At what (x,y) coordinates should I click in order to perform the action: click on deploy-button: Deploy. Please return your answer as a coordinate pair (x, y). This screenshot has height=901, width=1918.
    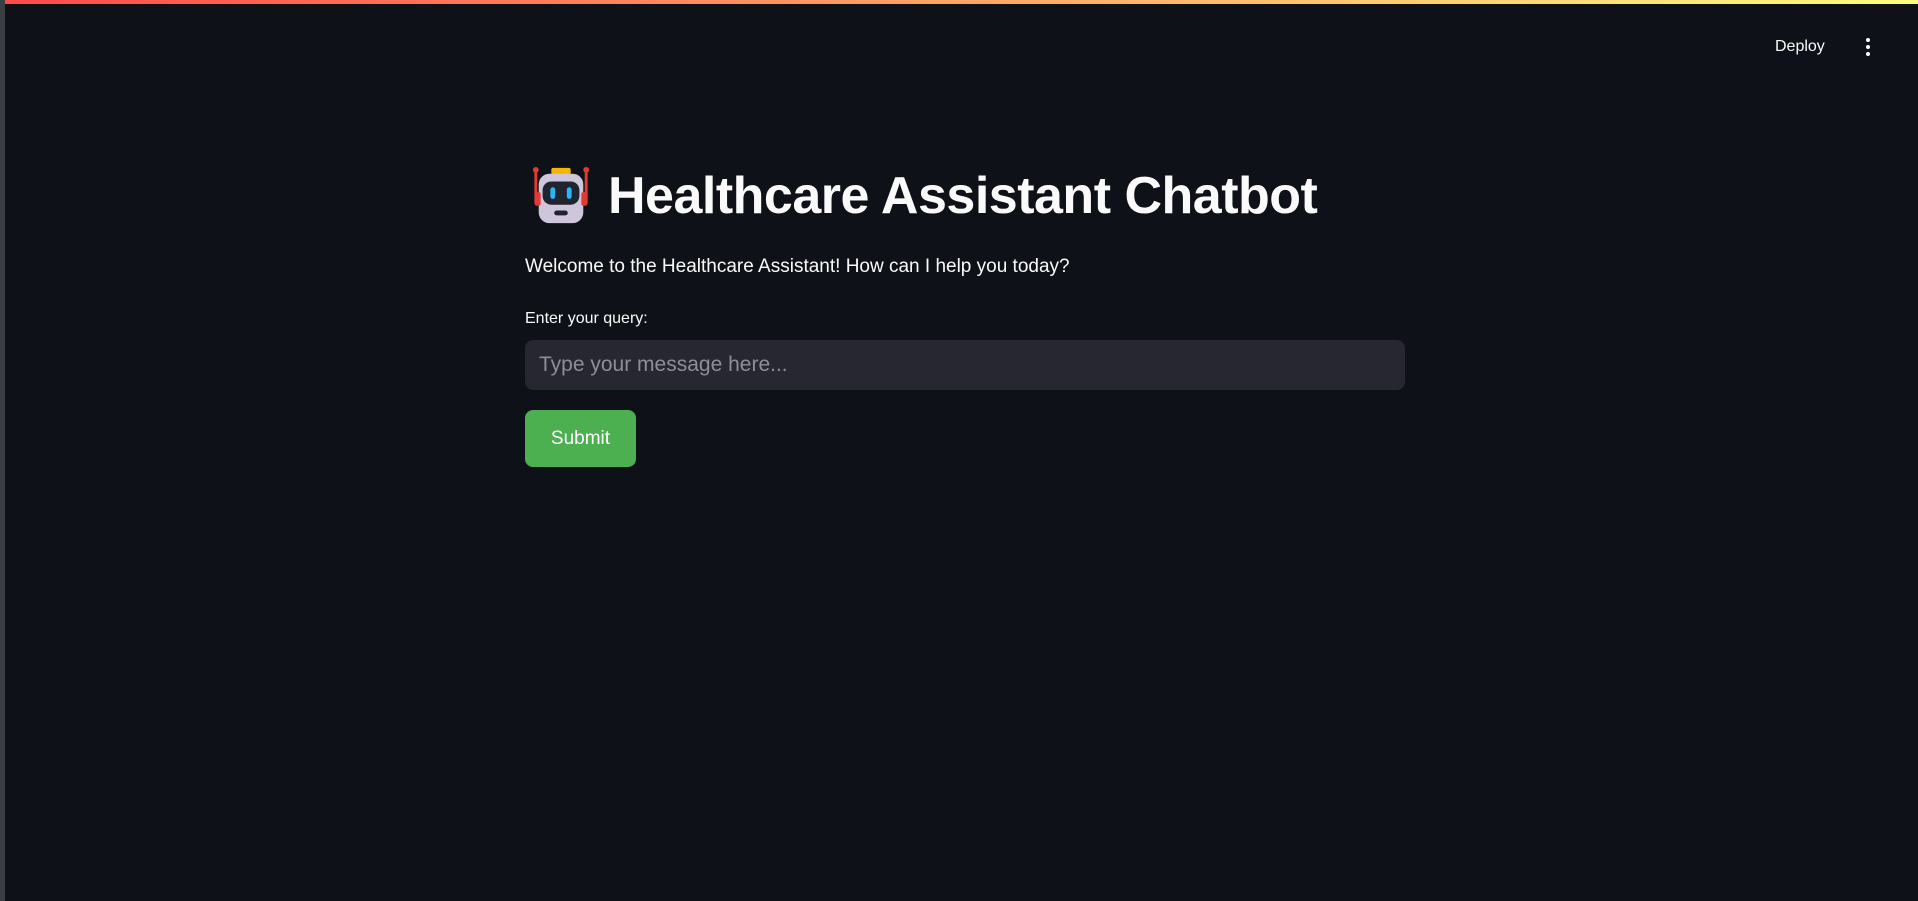
    Looking at the image, I should click on (1800, 47).